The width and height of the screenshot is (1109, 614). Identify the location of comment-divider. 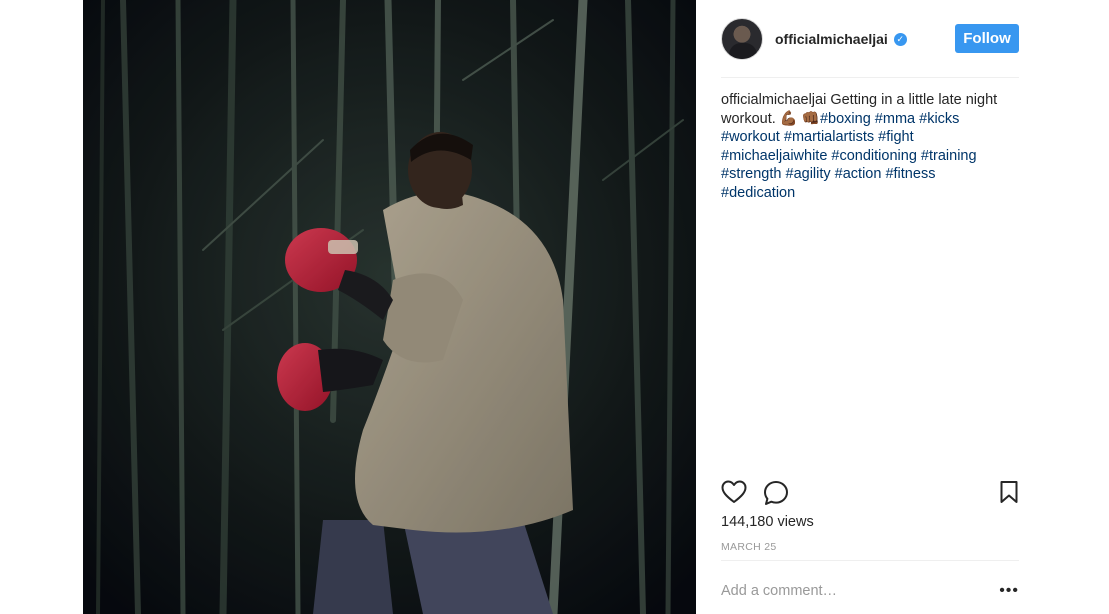
(870, 560).